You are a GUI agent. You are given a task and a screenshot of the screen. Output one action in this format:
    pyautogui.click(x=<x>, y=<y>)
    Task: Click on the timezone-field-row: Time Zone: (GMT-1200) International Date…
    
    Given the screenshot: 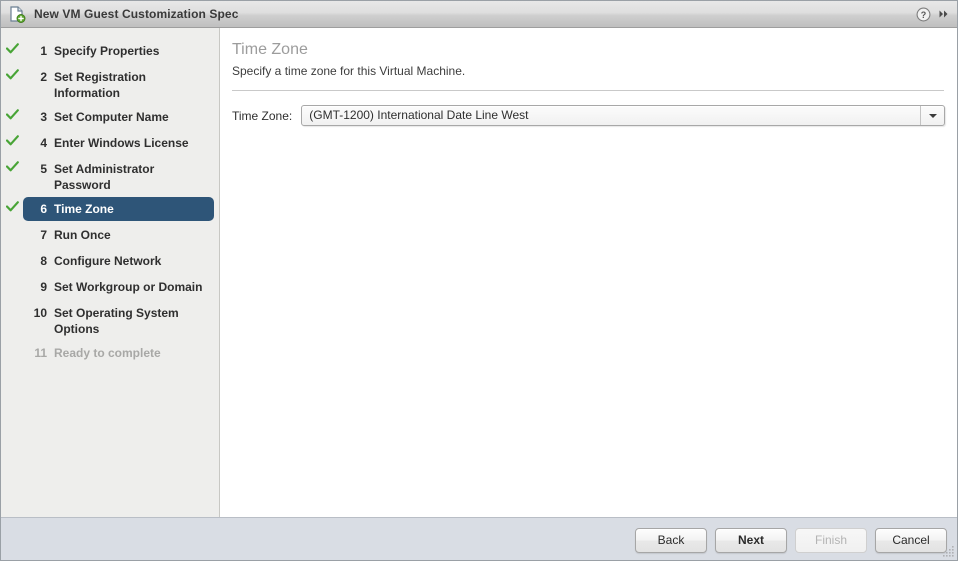 What is the action you would take?
    pyautogui.click(x=588, y=115)
    